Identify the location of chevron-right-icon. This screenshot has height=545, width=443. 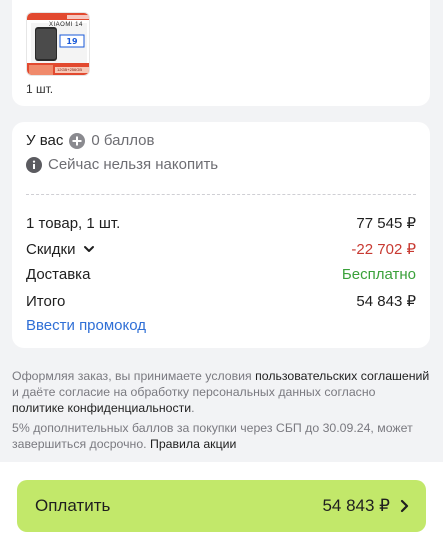
(405, 506).